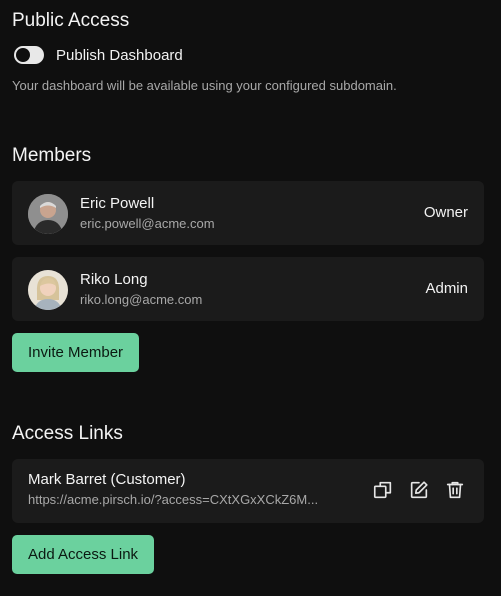  I want to click on access-links-title: Access Links, so click(67, 433).